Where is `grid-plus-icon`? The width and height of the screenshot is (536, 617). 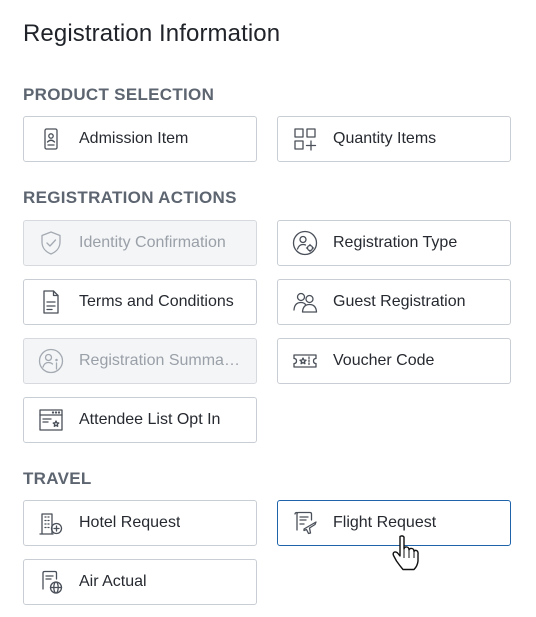
grid-plus-icon is located at coordinates (305, 139).